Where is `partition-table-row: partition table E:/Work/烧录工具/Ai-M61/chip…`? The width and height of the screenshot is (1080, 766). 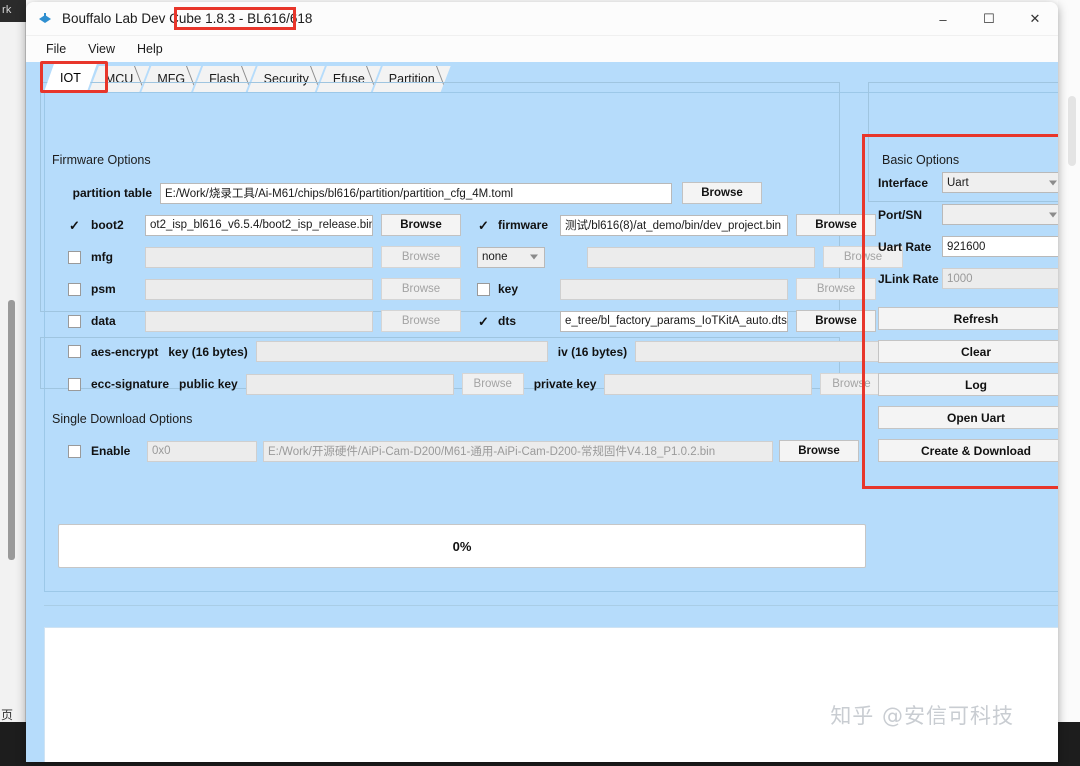
partition-table-row: partition table E:/Work/烧录工具/Ai-M61/chip… is located at coordinates (413, 193).